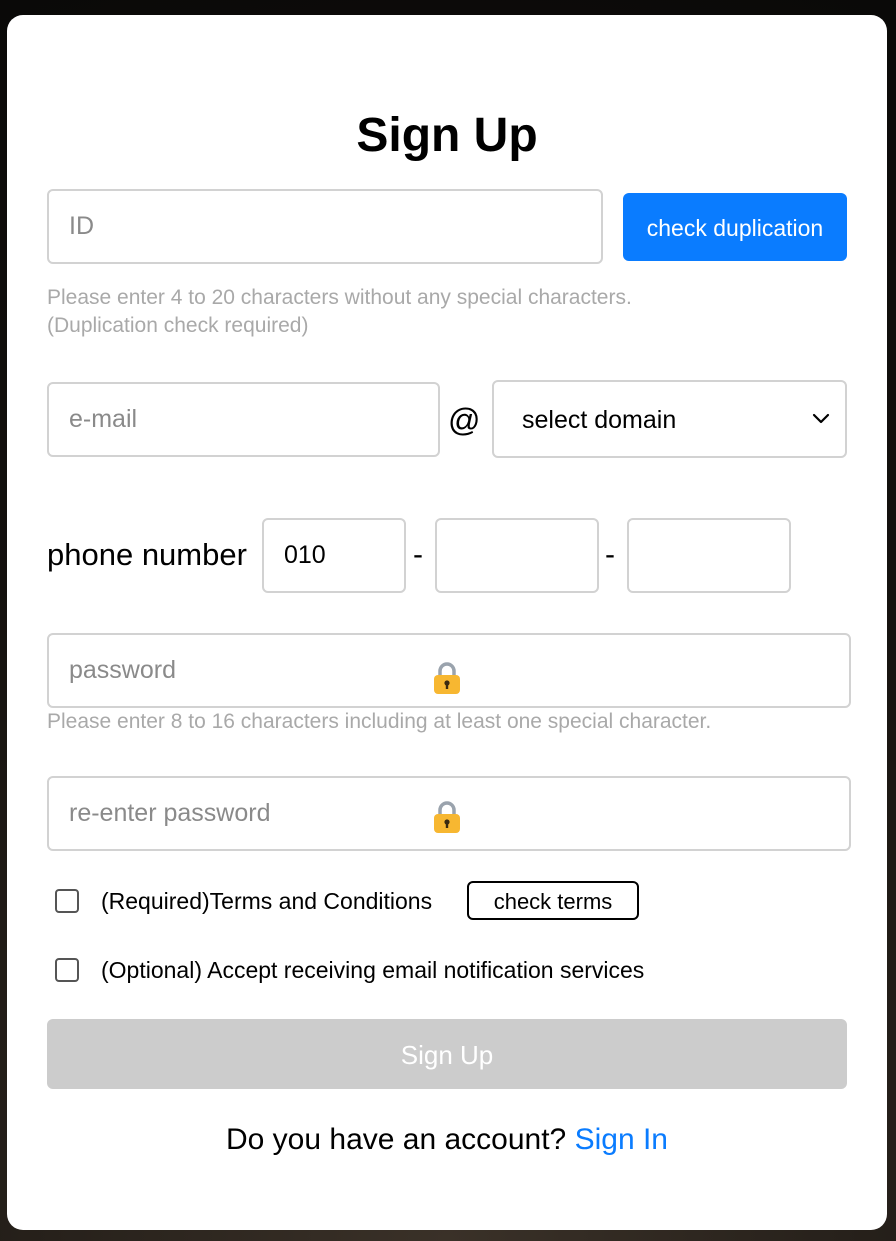 Image resolution: width=896 pixels, height=1241 pixels. Describe the element at coordinates (709, 555) in the screenshot. I see `phone-part3-input` at that location.